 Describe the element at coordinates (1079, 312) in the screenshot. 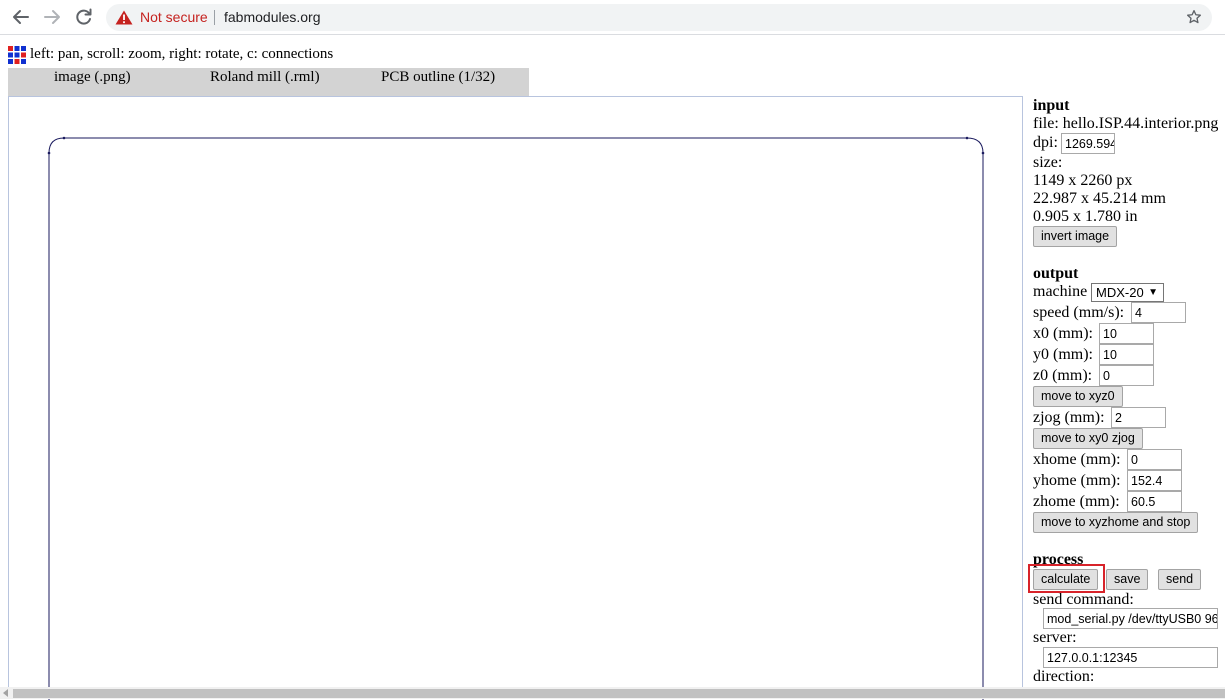

I see `speed-label: speed (mm/s):` at that location.